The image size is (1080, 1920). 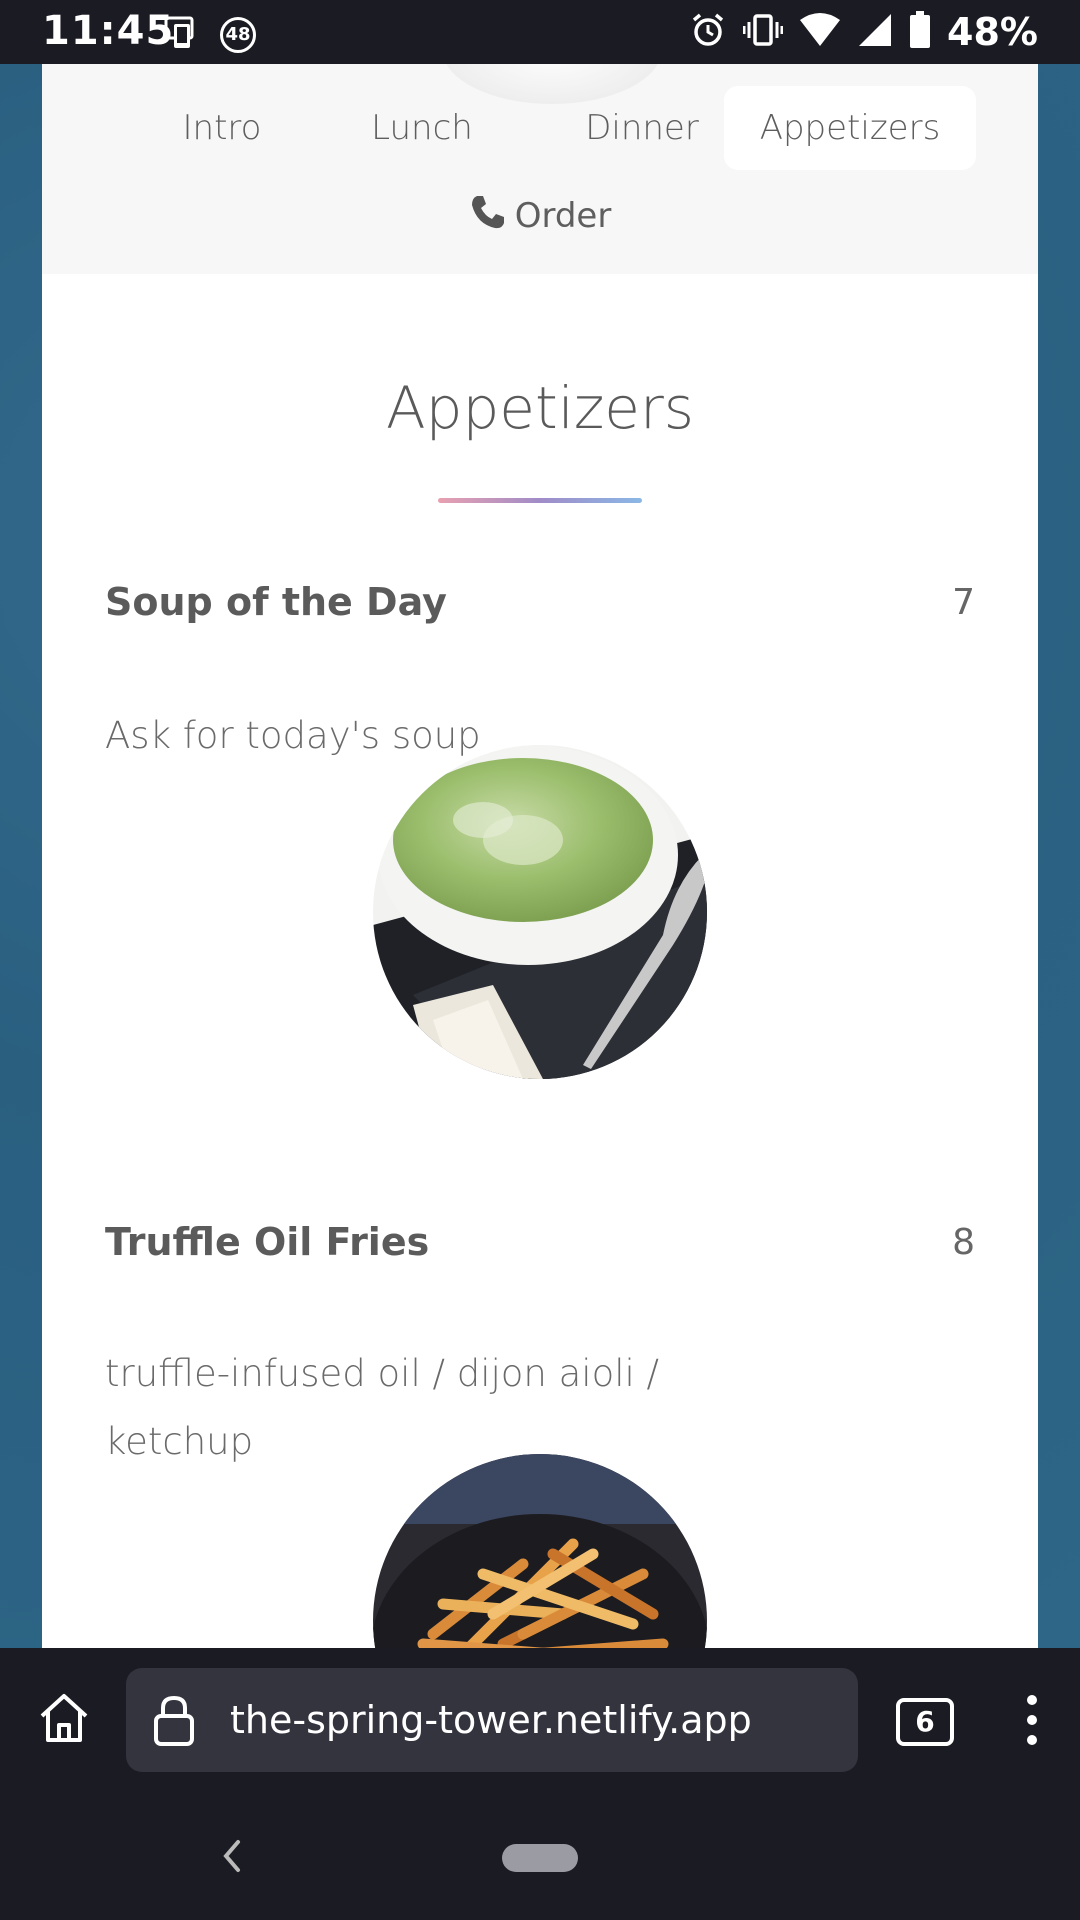 I want to click on signal-icon, so click(x=875, y=32).